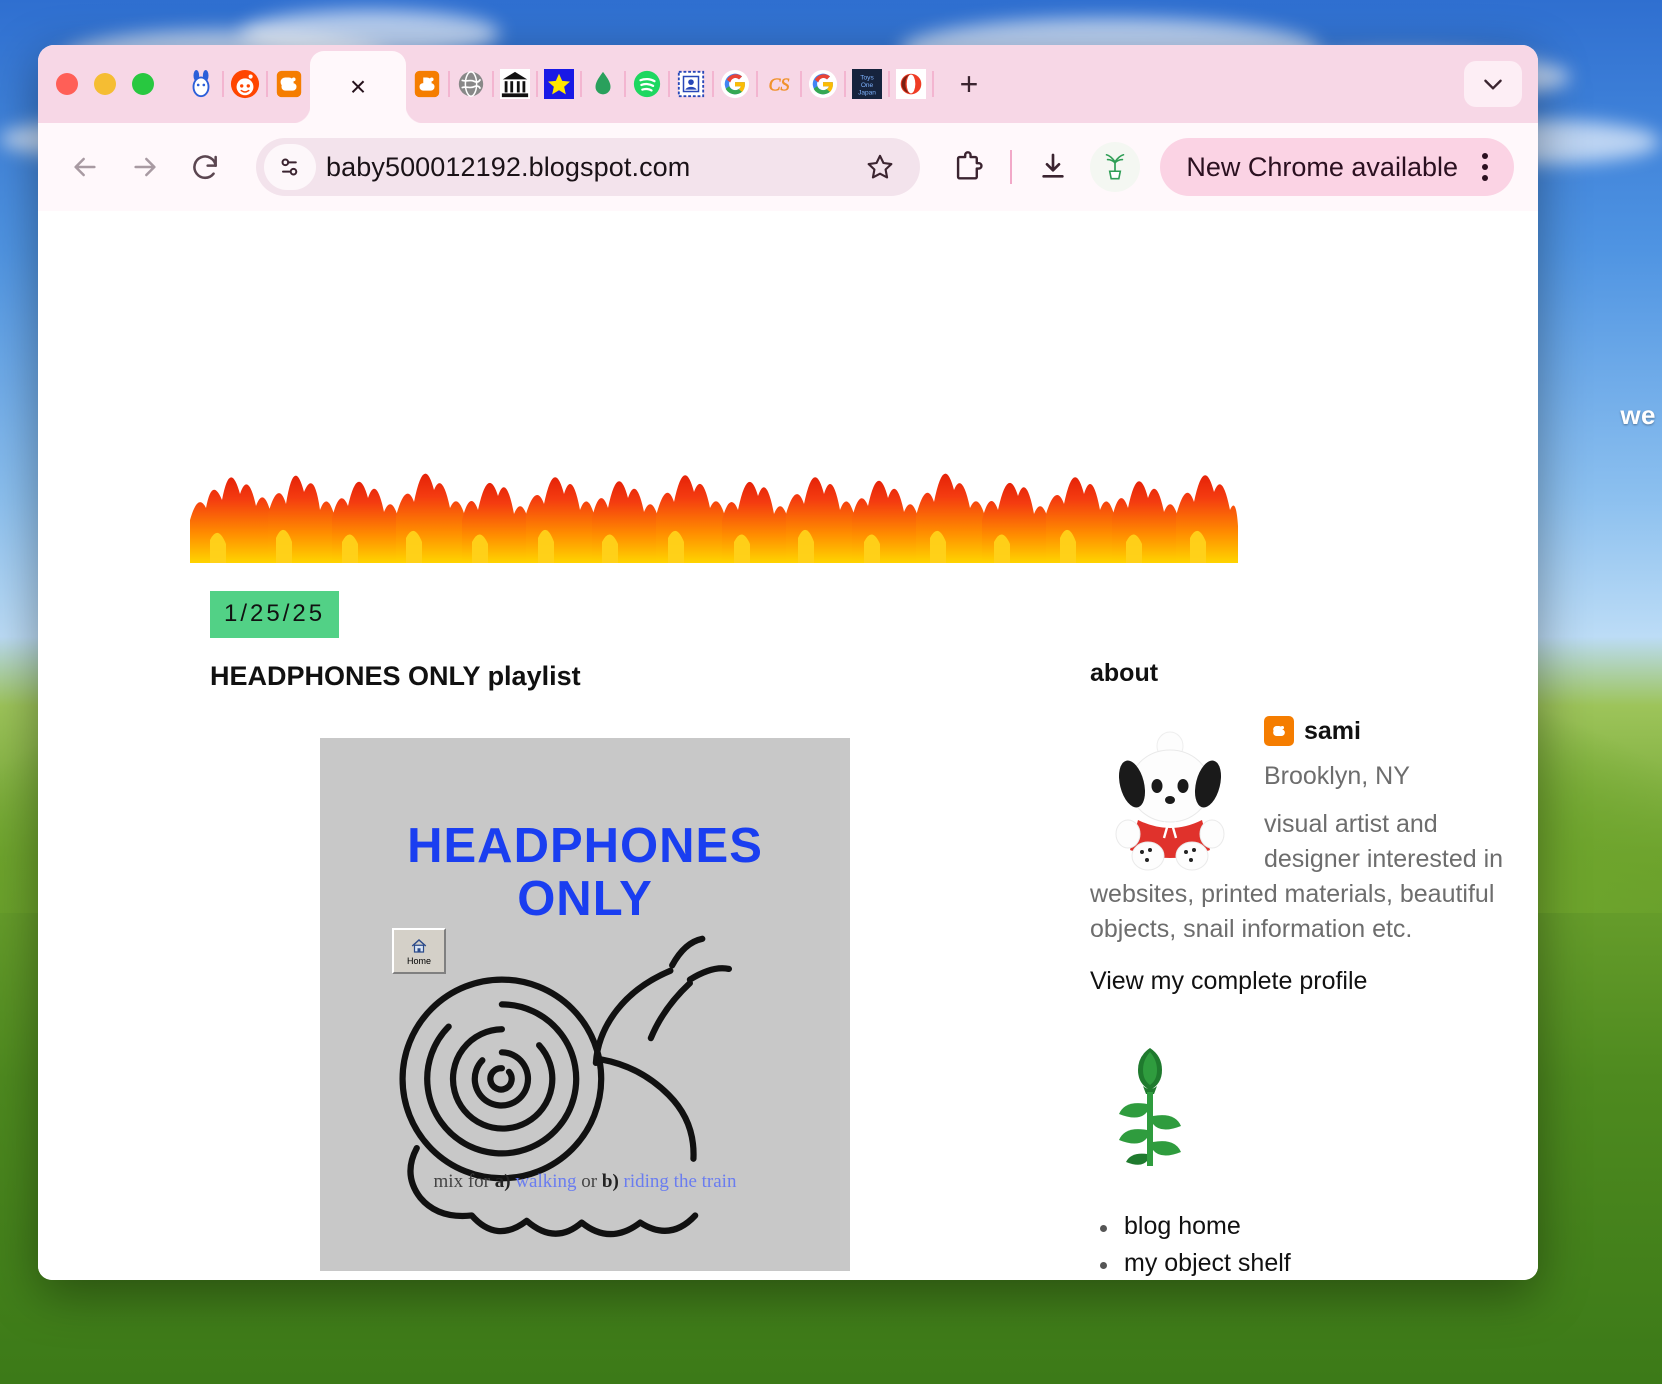 This screenshot has height=1384, width=1662. I want to click on opera-favicon, so click(911, 84).